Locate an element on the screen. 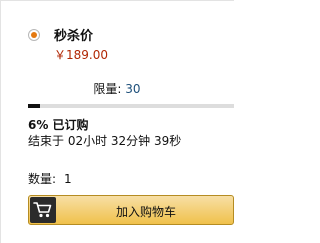  claimed-percent-text: 6% 已订购 is located at coordinates (58, 125).